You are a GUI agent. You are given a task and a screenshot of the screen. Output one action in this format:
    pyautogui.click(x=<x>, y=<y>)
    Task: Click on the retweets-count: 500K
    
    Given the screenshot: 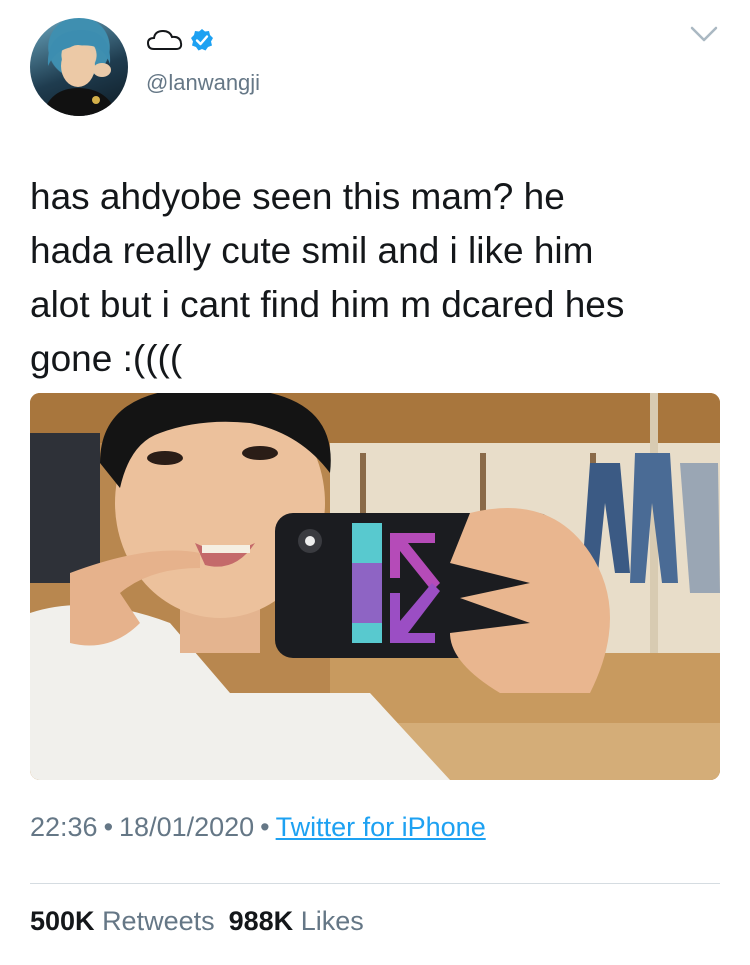 What is the action you would take?
    pyautogui.click(x=62, y=921)
    